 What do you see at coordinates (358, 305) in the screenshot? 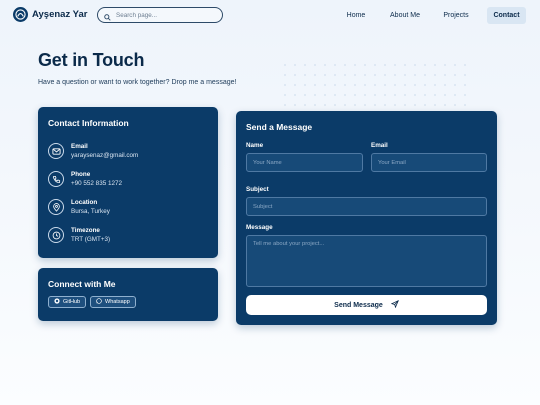
I see `send-message-label: Send Message` at bounding box center [358, 305].